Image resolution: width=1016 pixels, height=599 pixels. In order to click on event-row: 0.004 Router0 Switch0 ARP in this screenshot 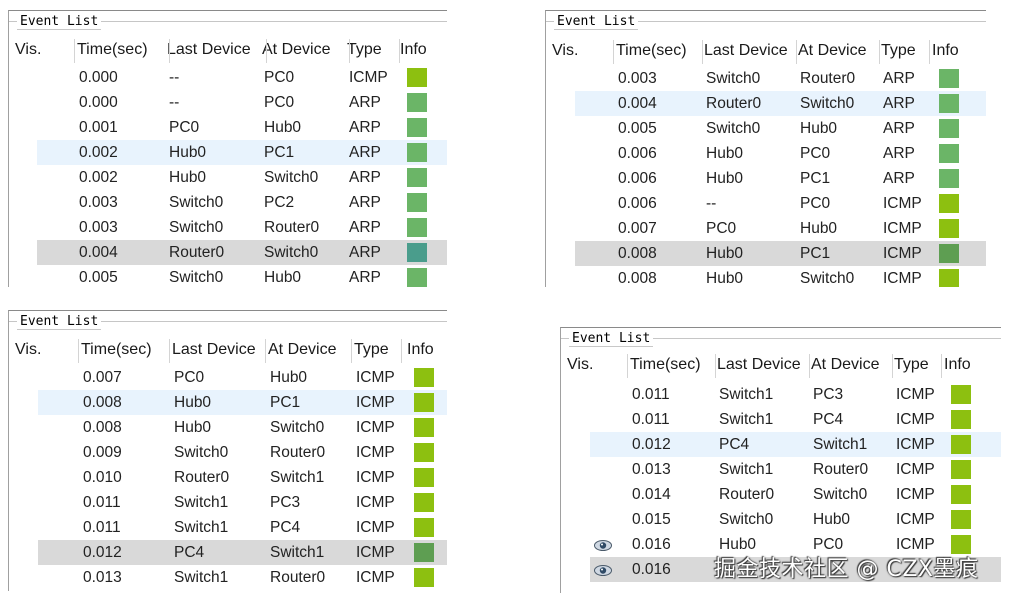, I will do `click(242, 252)`.